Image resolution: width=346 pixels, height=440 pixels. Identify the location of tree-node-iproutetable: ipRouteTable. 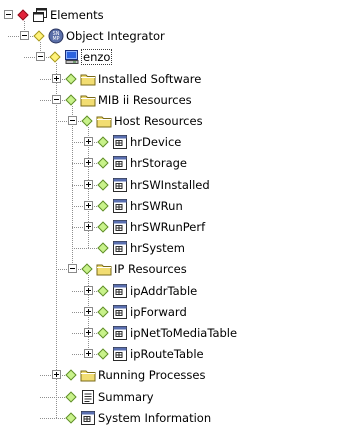
(173, 354).